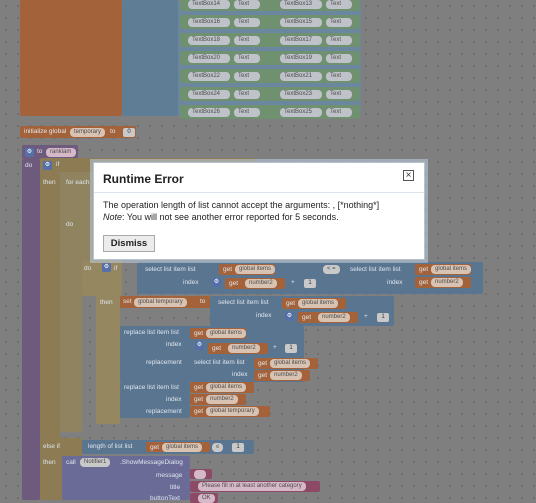 This screenshot has height=503, width=536. What do you see at coordinates (270, 58) in the screenshot?
I see `textbox-row: TextBox20 Text TextBox19 Text` at bounding box center [270, 58].